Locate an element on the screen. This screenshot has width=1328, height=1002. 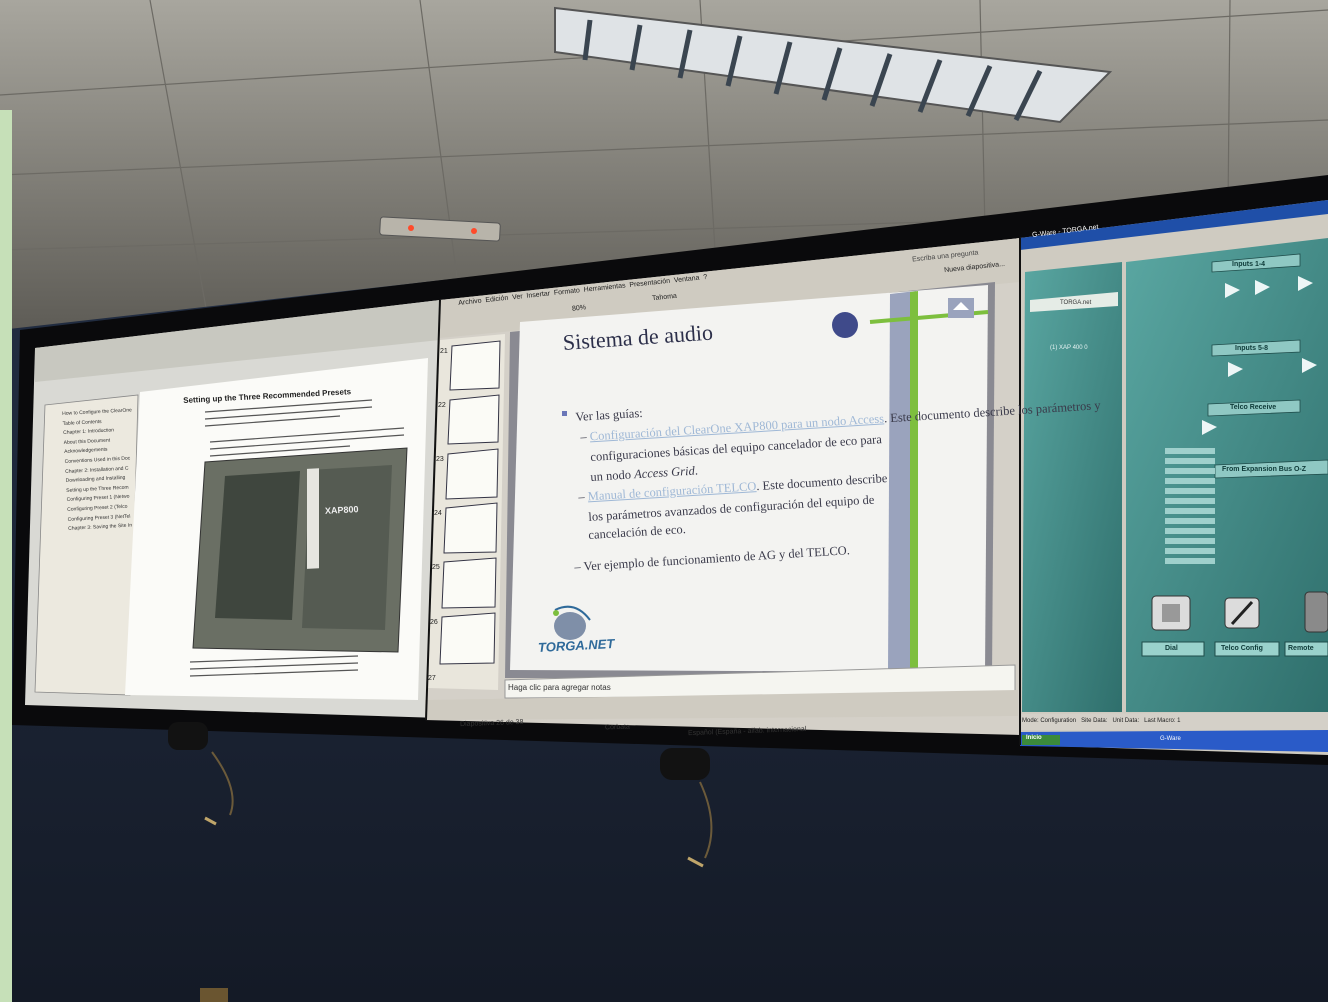
gware-tree-root: TORGA.net is located at coordinates (1075, 303).